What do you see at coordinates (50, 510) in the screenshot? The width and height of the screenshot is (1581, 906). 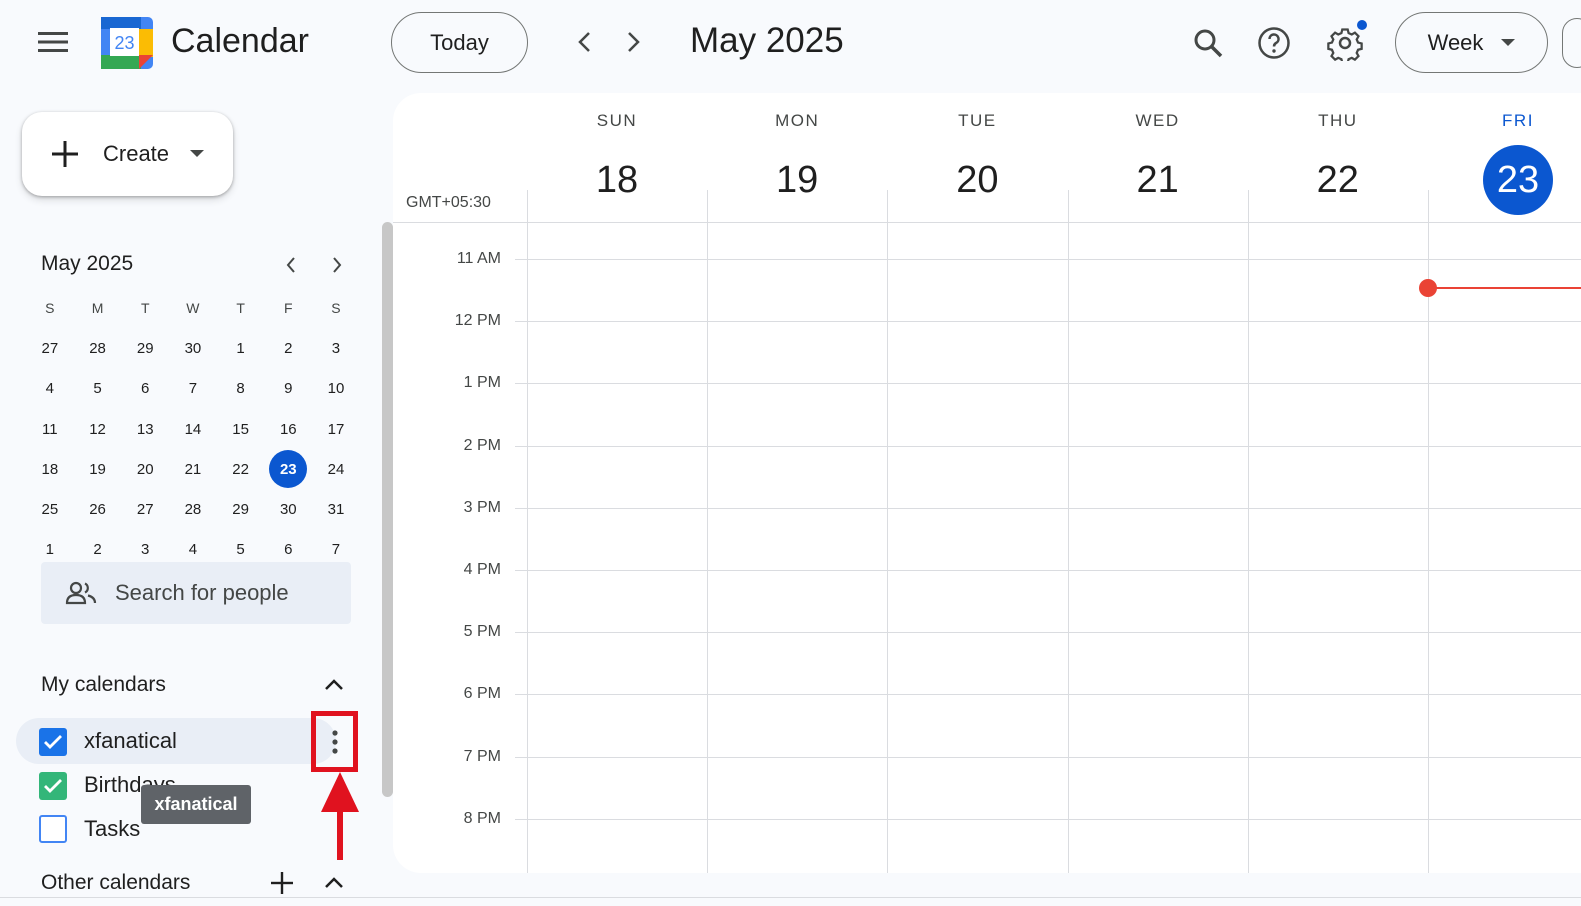 I see `mini-calendar-day: 25` at bounding box center [50, 510].